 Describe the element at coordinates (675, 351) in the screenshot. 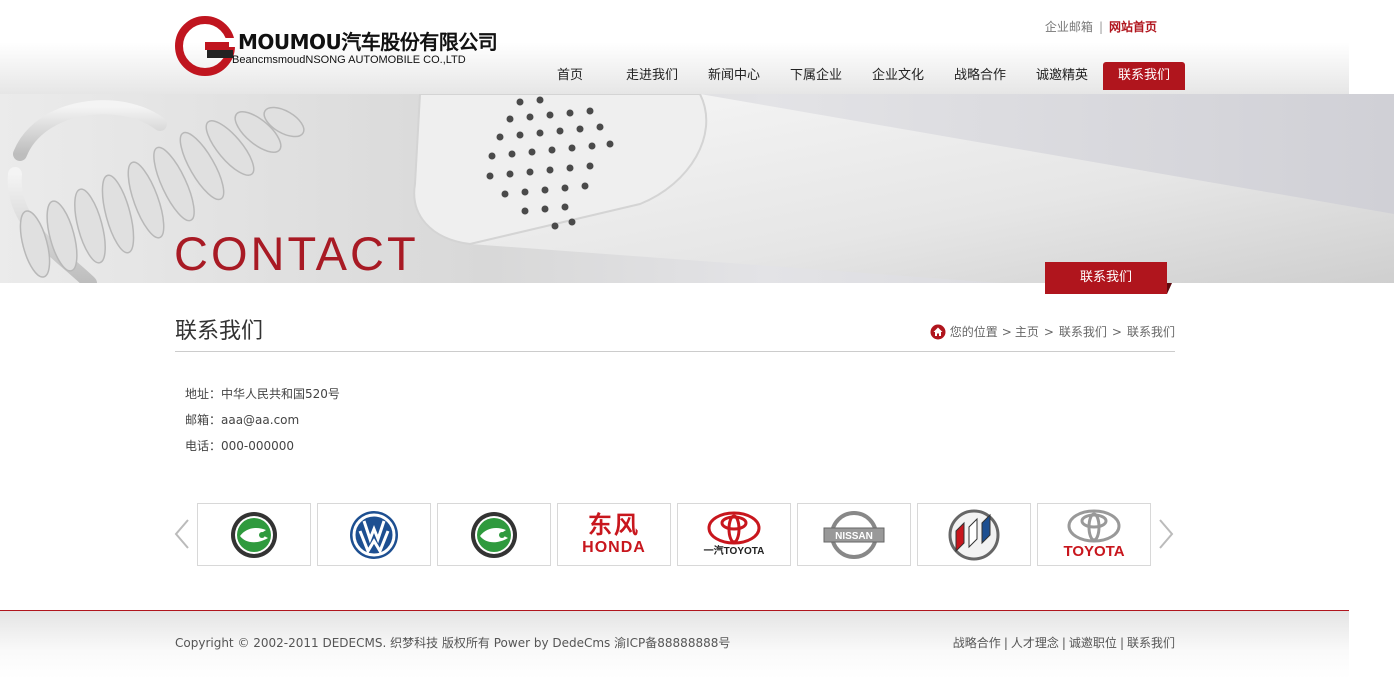

I see `divider` at that location.